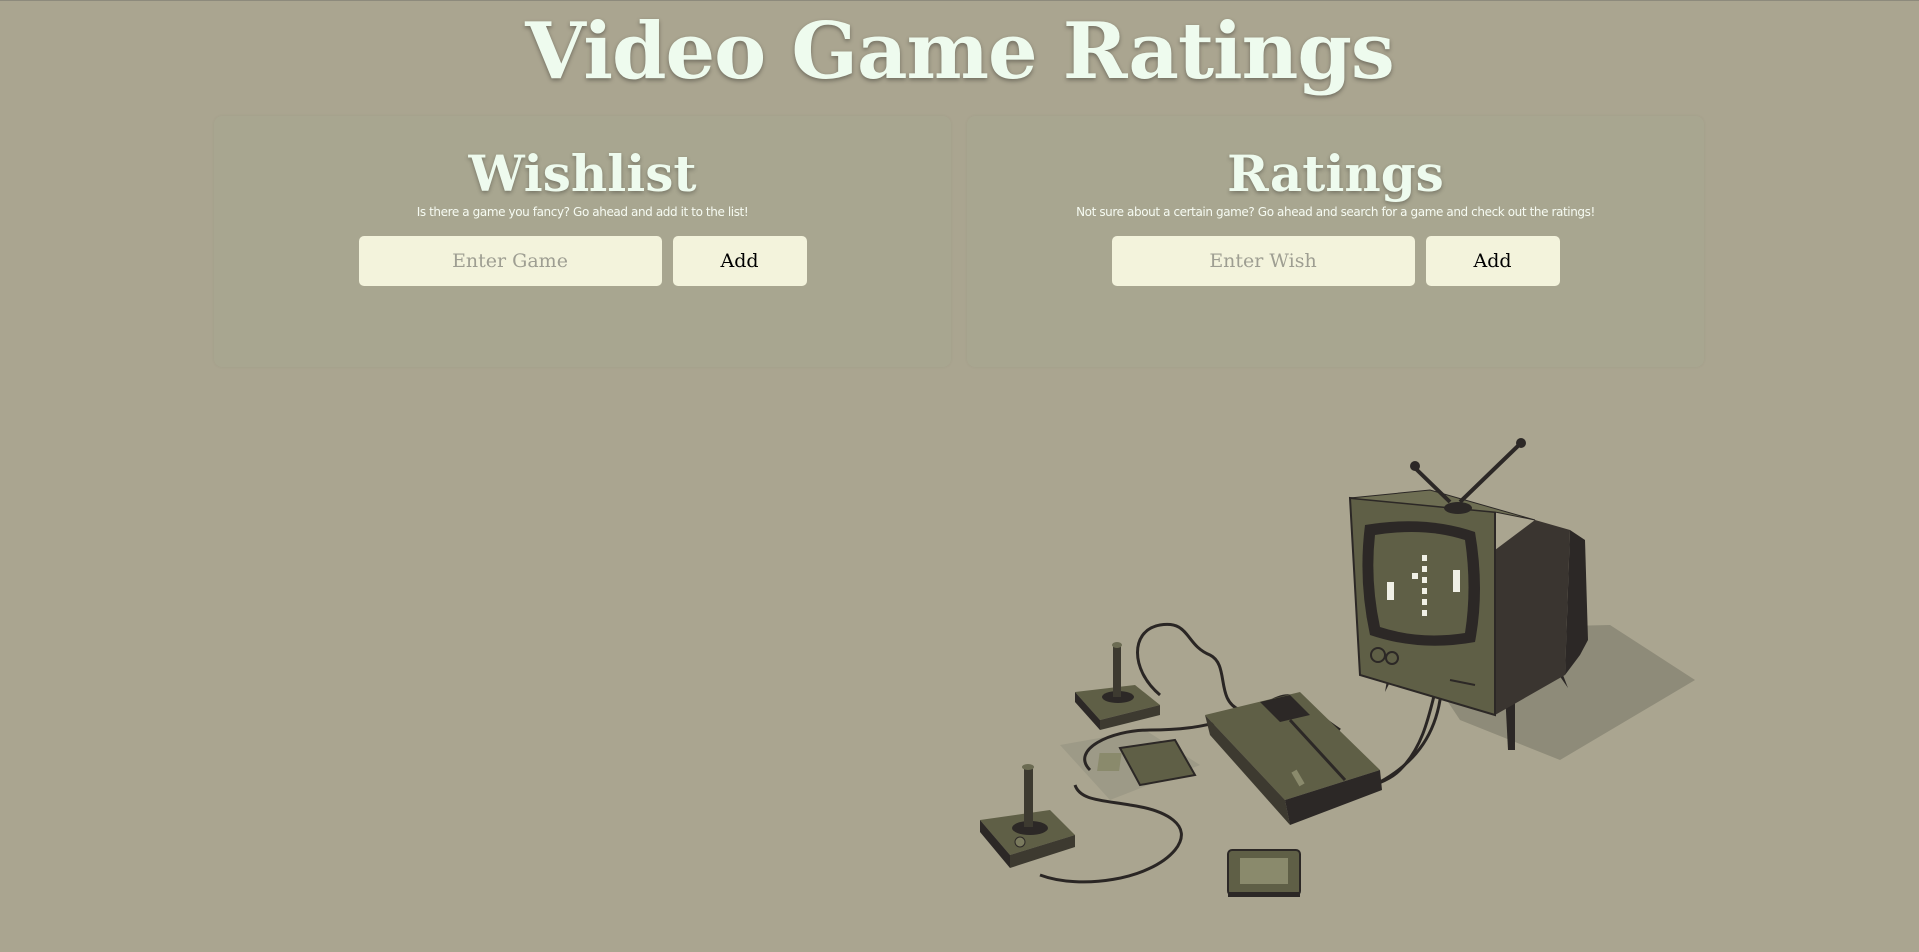  Describe the element at coordinates (1263, 261) in the screenshot. I see `ratings-search-input` at that location.